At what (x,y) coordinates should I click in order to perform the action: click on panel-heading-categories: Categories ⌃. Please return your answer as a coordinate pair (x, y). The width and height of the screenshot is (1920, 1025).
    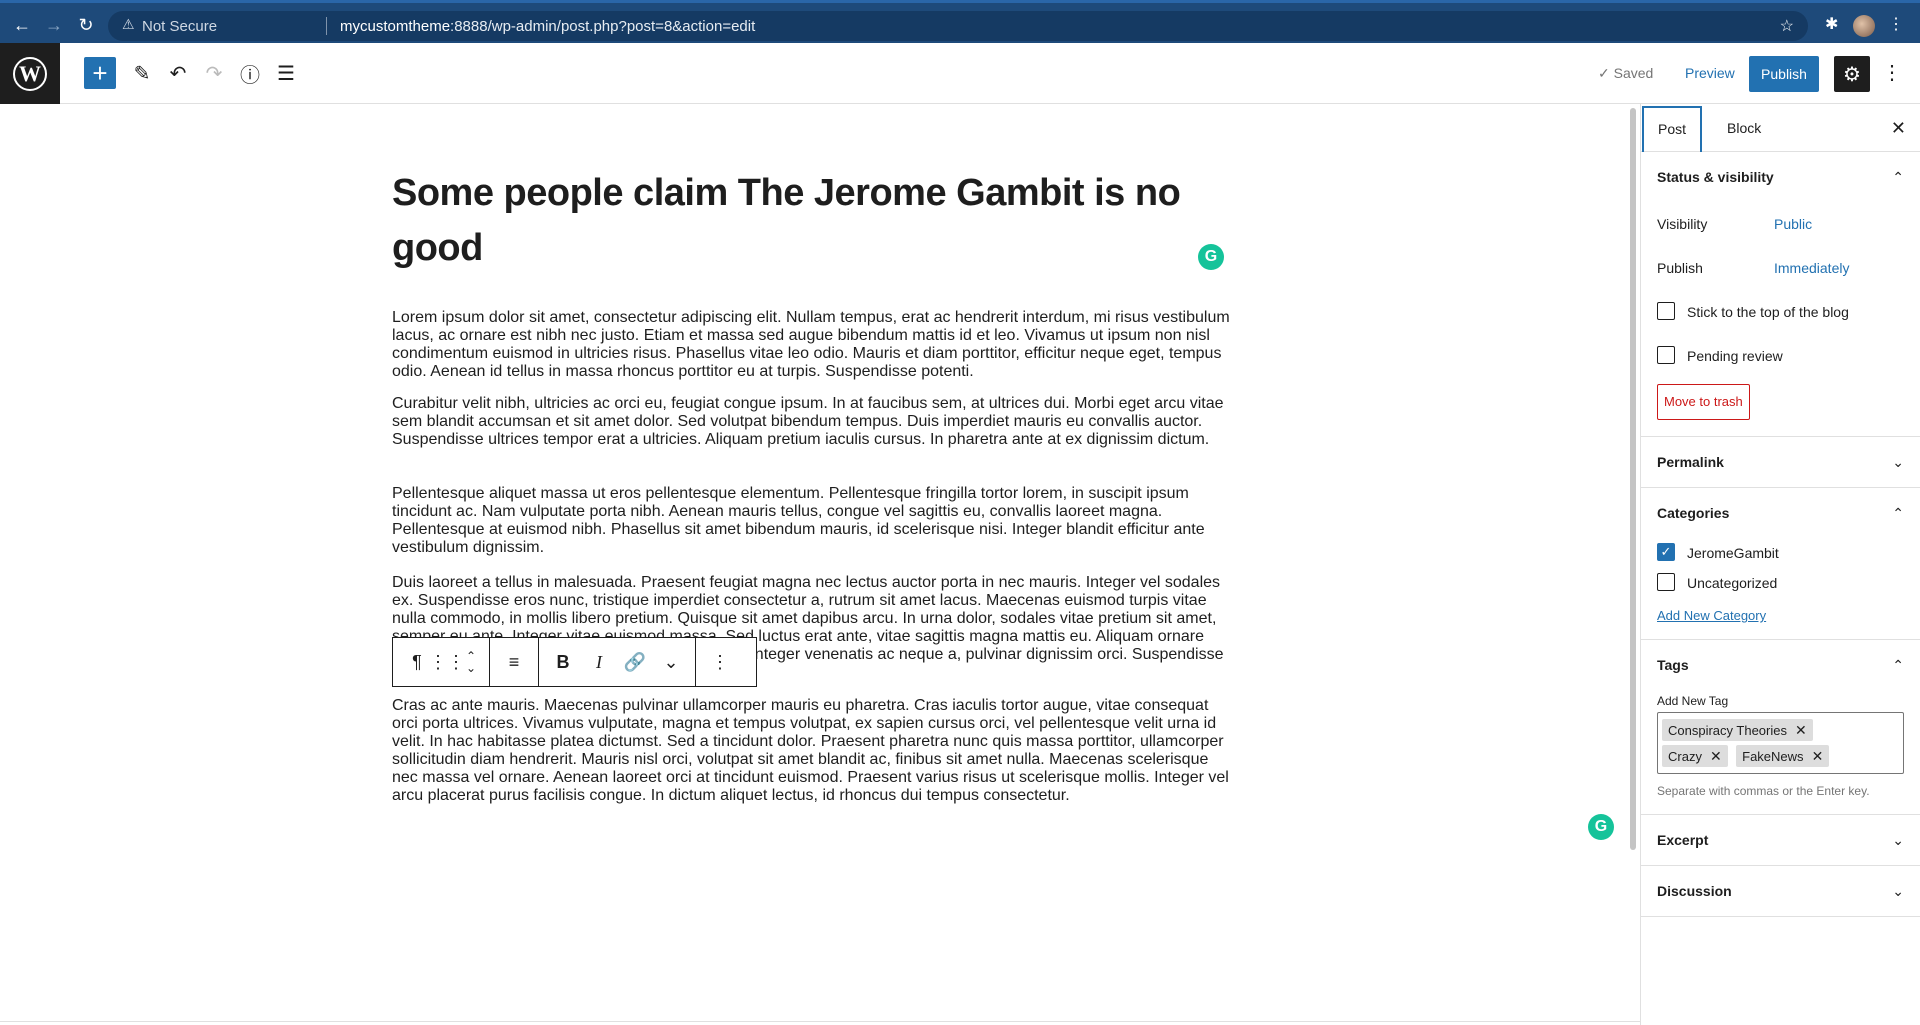
    Looking at the image, I should click on (1780, 513).